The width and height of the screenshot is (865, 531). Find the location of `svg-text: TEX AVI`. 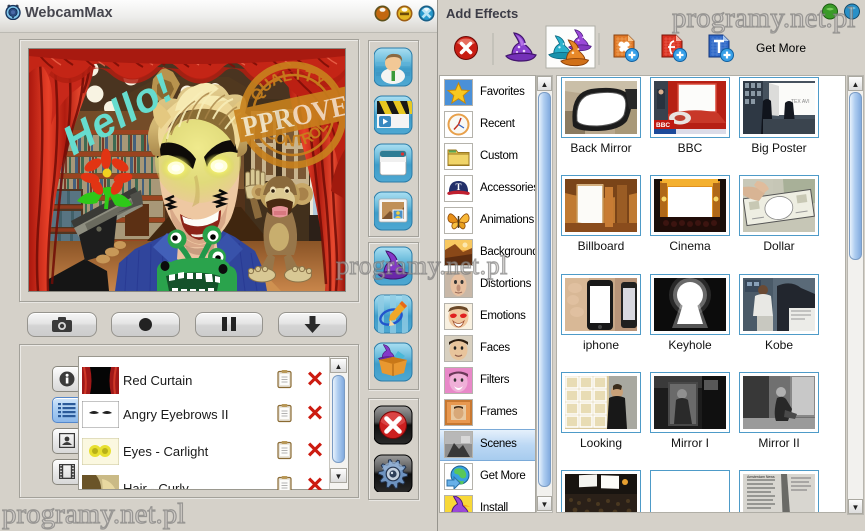

svg-text: TEX AVI is located at coordinates (800, 102).